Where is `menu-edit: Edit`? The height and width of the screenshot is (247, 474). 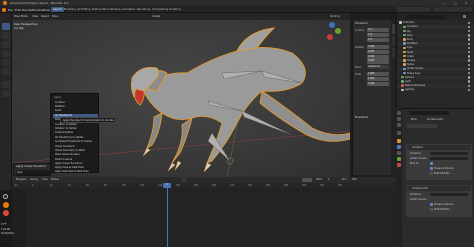
menu-edit: Edit is located at coordinates (18, 10).